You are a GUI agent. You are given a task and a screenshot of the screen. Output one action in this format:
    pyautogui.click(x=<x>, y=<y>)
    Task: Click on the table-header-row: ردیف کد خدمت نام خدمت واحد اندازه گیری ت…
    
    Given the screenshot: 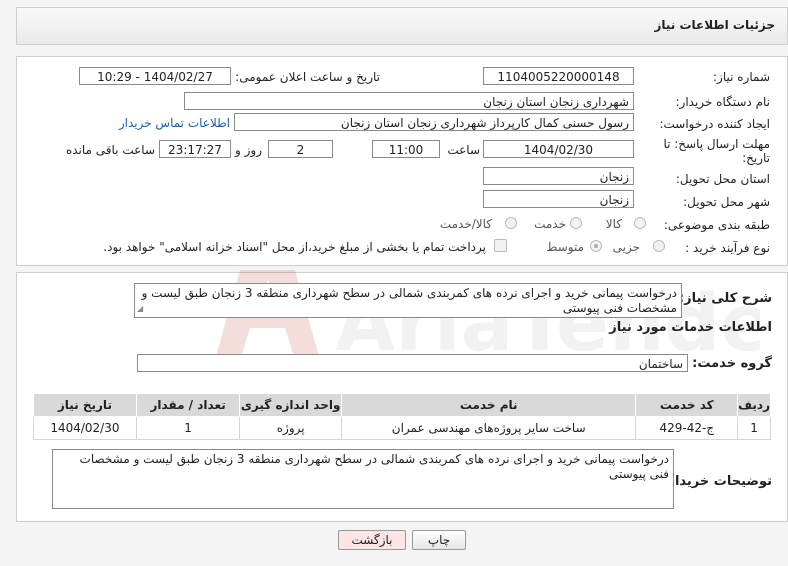 What is the action you would take?
    pyautogui.click(x=402, y=405)
    